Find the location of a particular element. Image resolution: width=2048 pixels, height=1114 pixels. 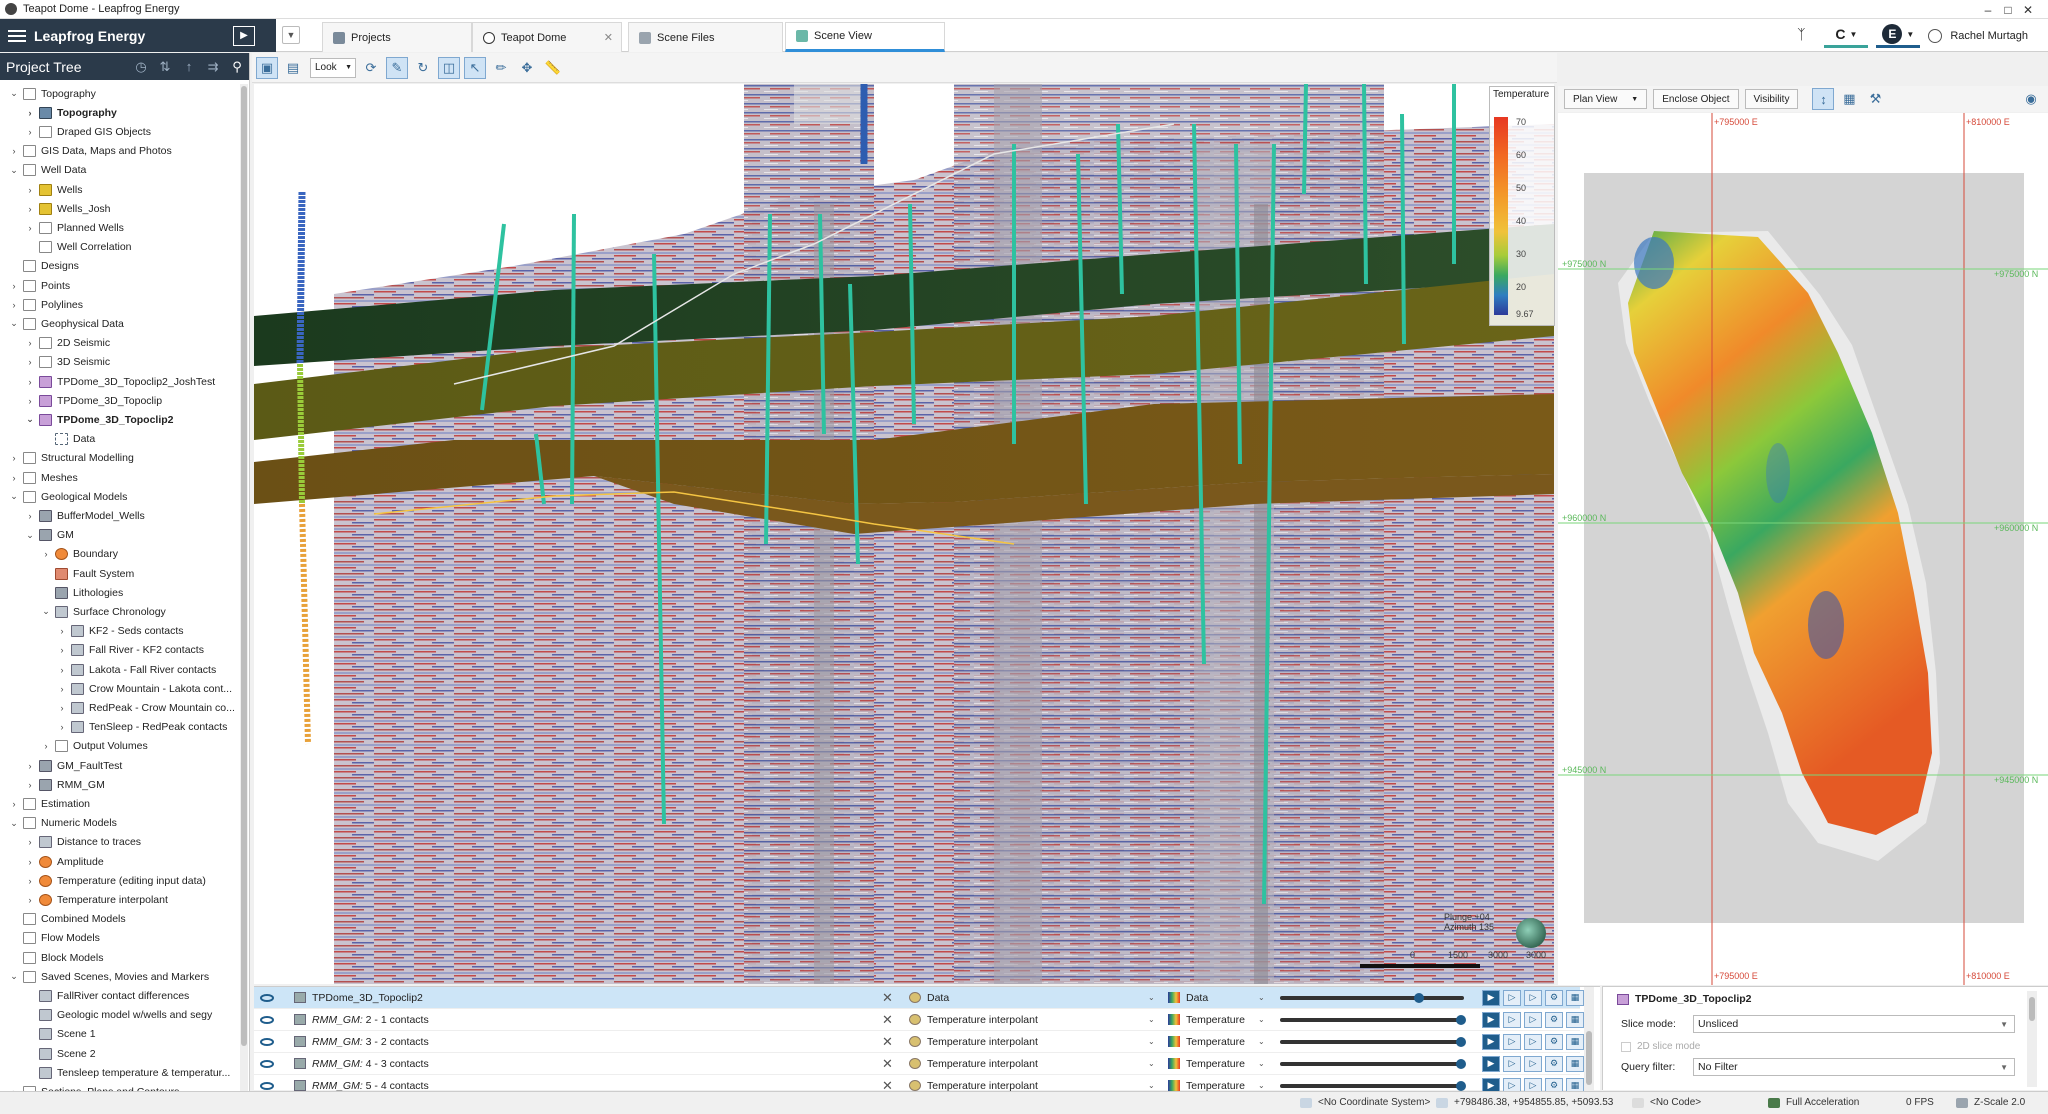

tree-item: › GIS Data, Maps and Photos is located at coordinates (90, 151).